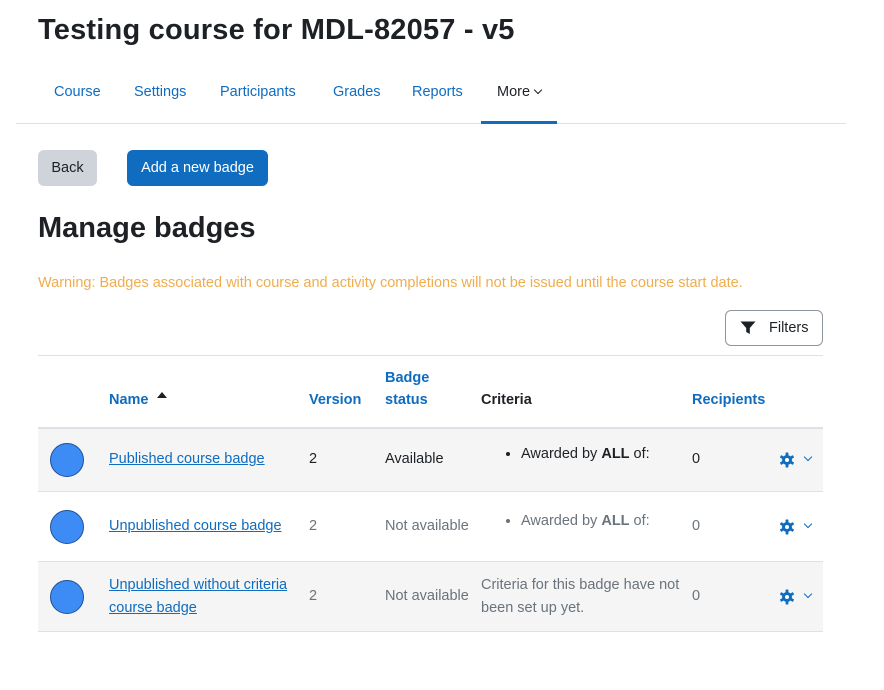  What do you see at coordinates (187, 459) in the screenshot?
I see `badge-name-link: Published course badge` at bounding box center [187, 459].